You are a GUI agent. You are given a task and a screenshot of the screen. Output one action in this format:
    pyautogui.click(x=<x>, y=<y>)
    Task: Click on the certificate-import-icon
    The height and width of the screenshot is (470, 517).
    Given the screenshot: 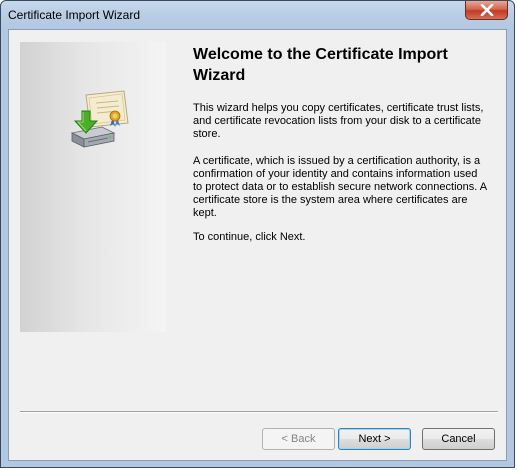 What is the action you would take?
    pyautogui.click(x=99, y=119)
    